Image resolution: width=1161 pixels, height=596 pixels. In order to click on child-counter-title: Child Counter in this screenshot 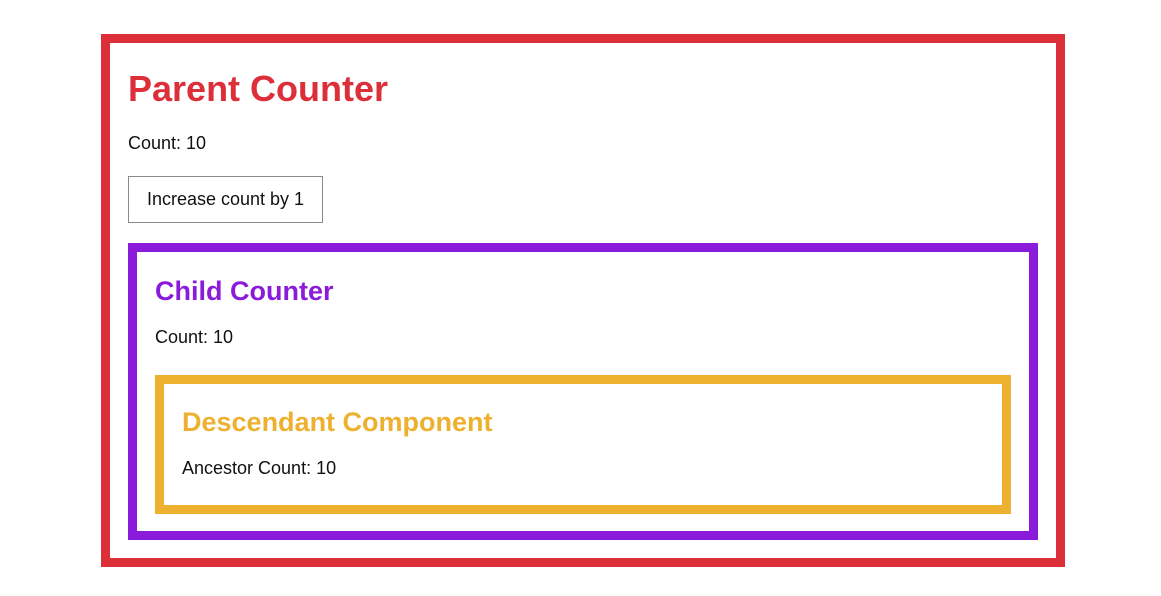, I will do `click(244, 291)`.